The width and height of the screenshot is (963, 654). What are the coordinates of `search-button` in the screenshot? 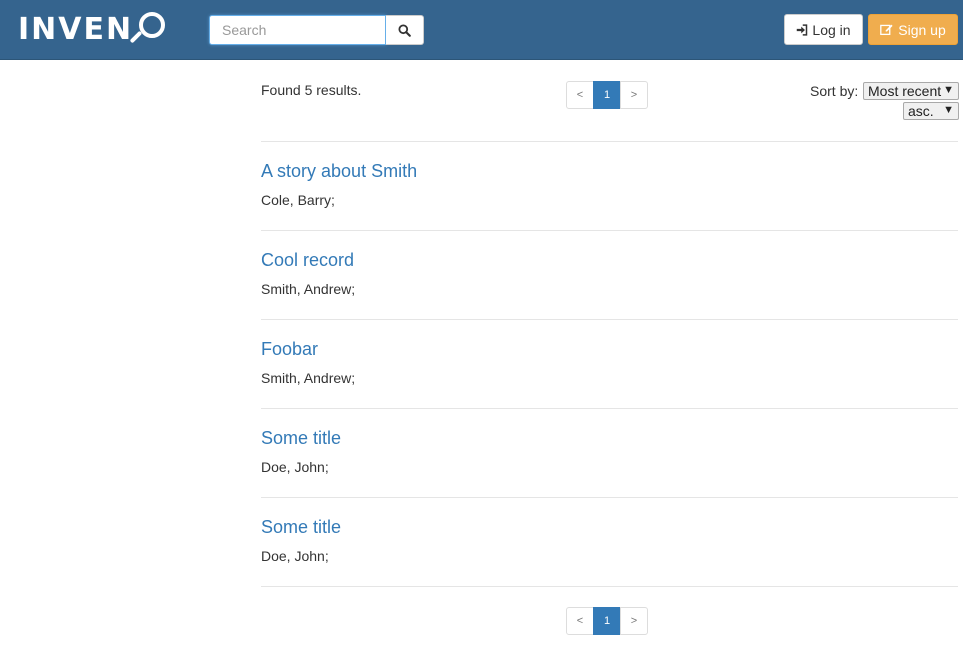 It's located at (405, 30).